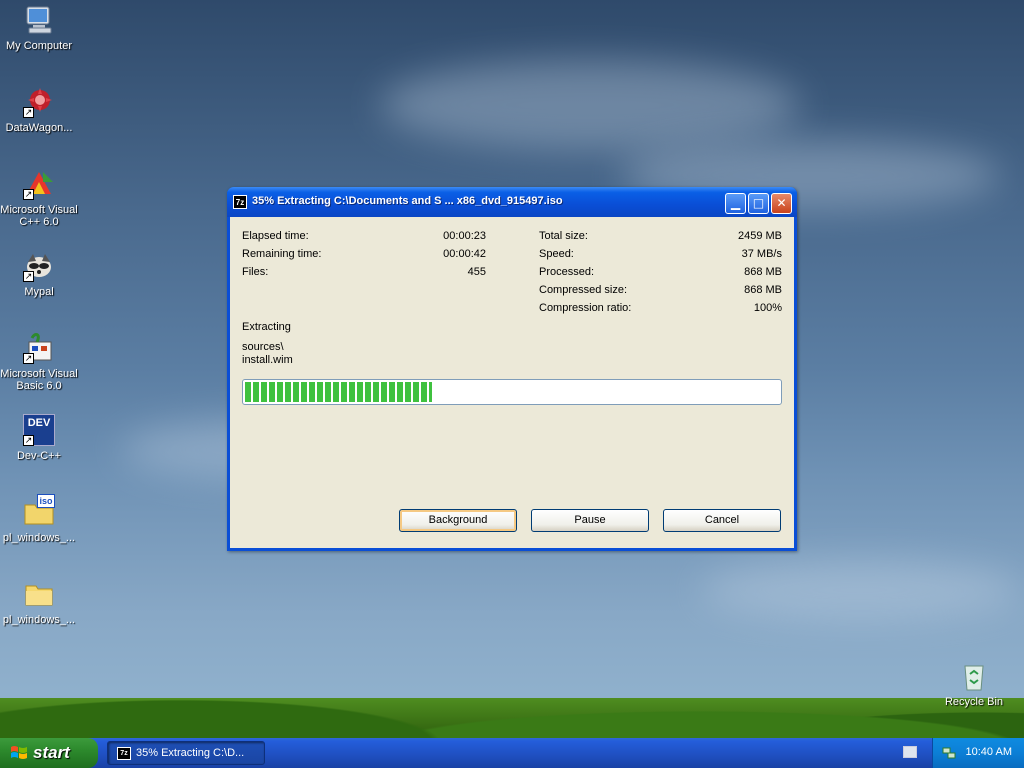 The image size is (1024, 768). I want to click on visual-basic-icon: ↗, so click(39, 348).